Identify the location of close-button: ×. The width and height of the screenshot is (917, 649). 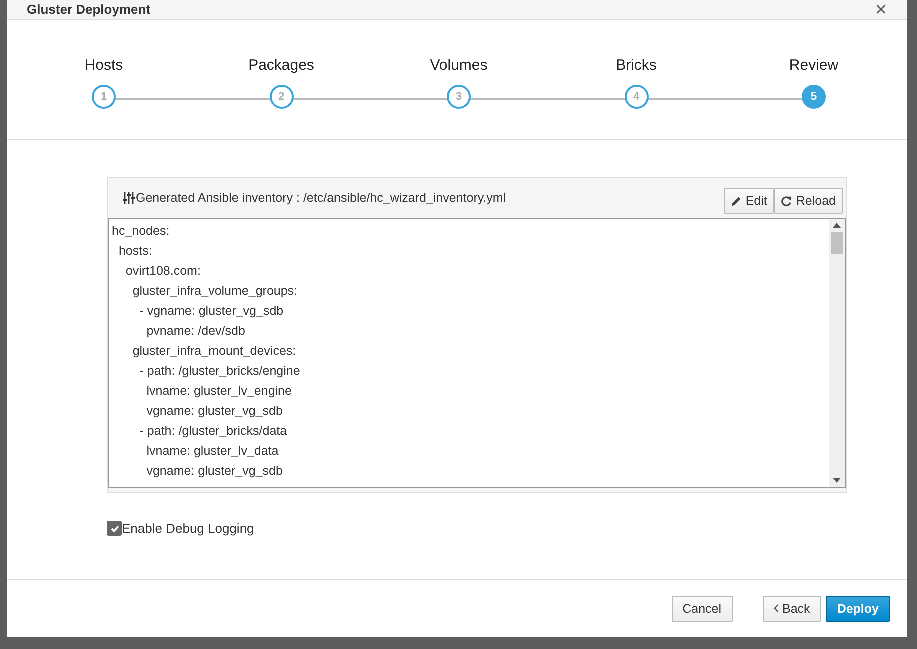
(881, 9).